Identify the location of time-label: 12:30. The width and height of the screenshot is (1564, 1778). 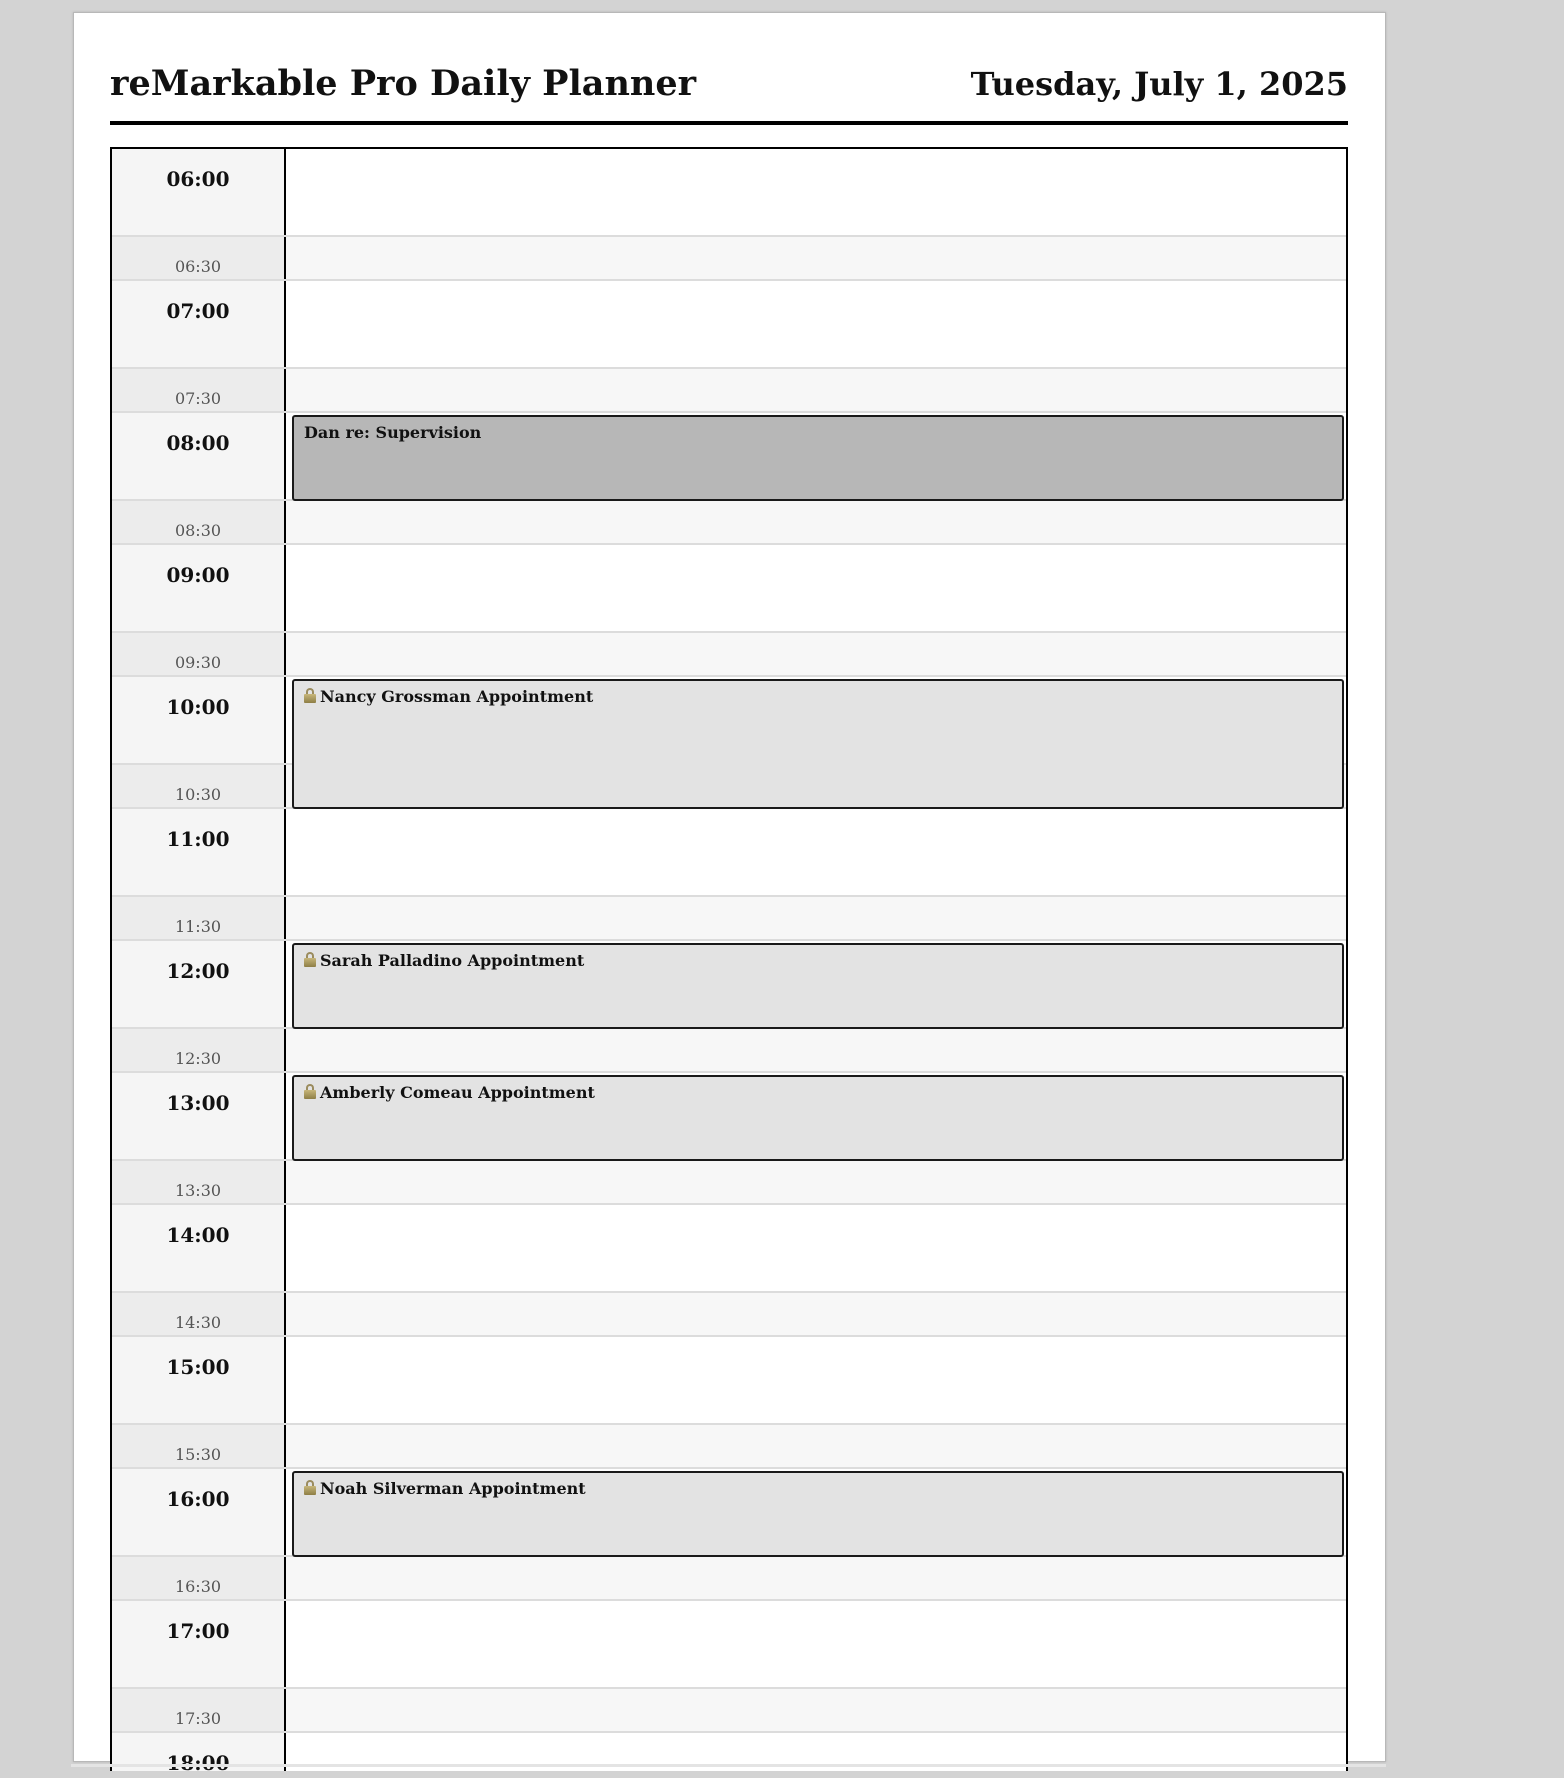
(199, 1050).